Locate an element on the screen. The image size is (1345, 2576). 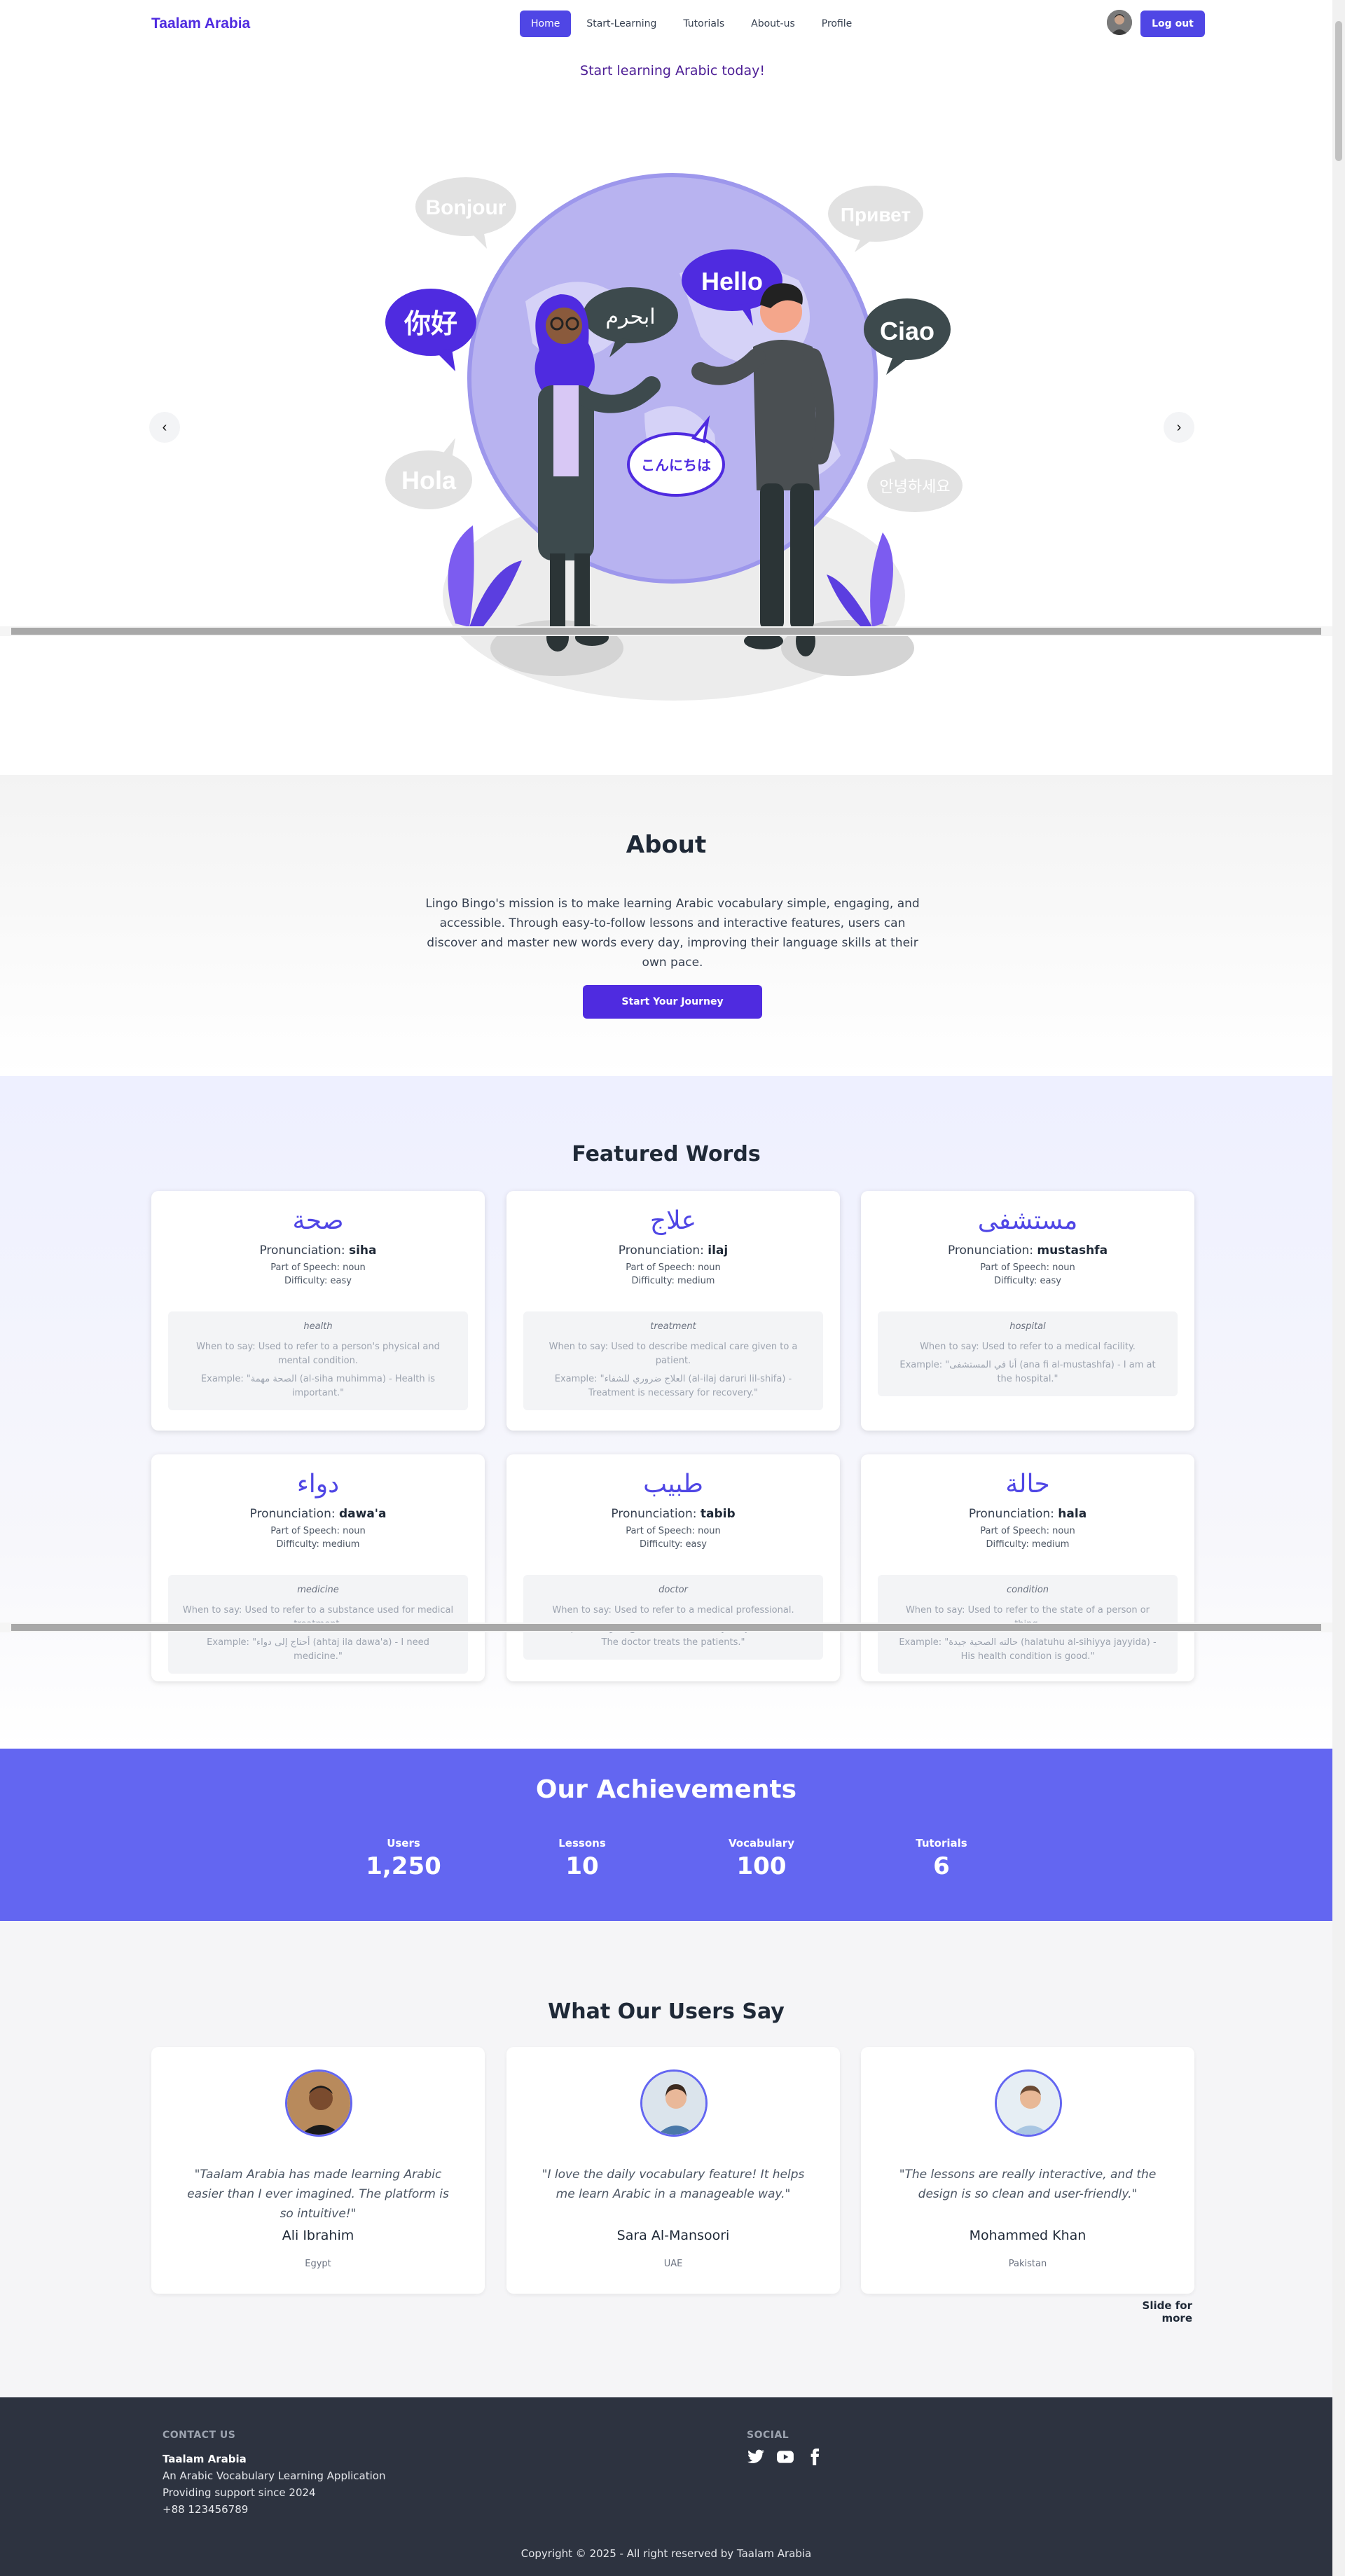
svg-text: 你好 is located at coordinates (430, 323).